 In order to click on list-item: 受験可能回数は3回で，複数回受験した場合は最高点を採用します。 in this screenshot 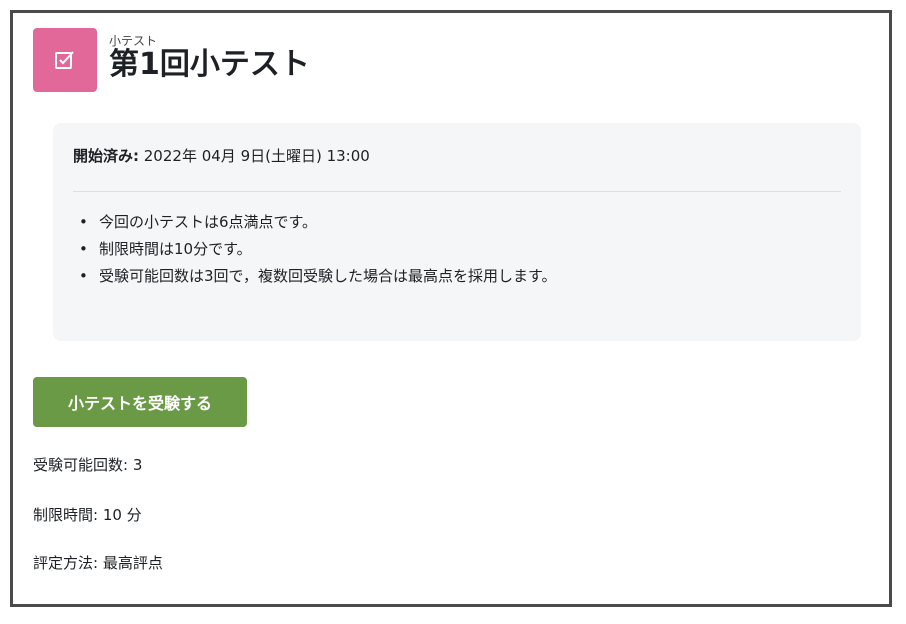, I will do `click(317, 276)`.